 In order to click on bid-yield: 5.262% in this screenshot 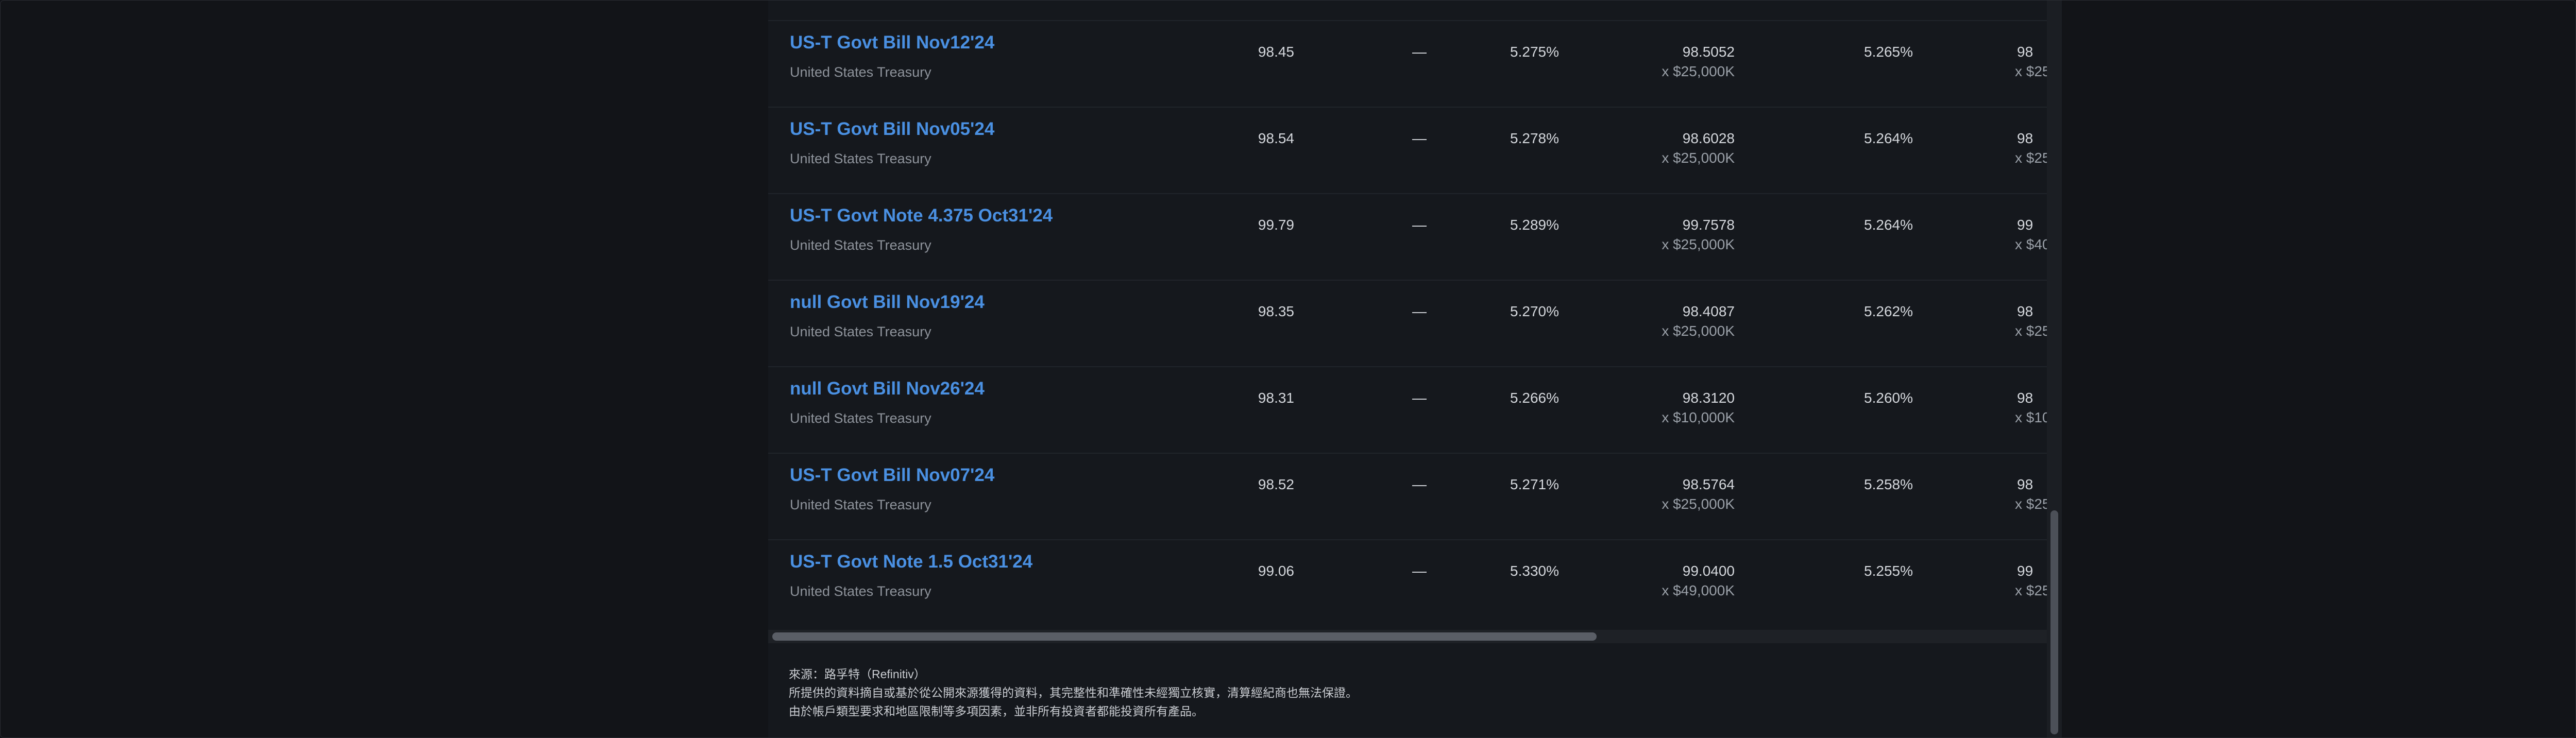, I will do `click(1888, 311)`.